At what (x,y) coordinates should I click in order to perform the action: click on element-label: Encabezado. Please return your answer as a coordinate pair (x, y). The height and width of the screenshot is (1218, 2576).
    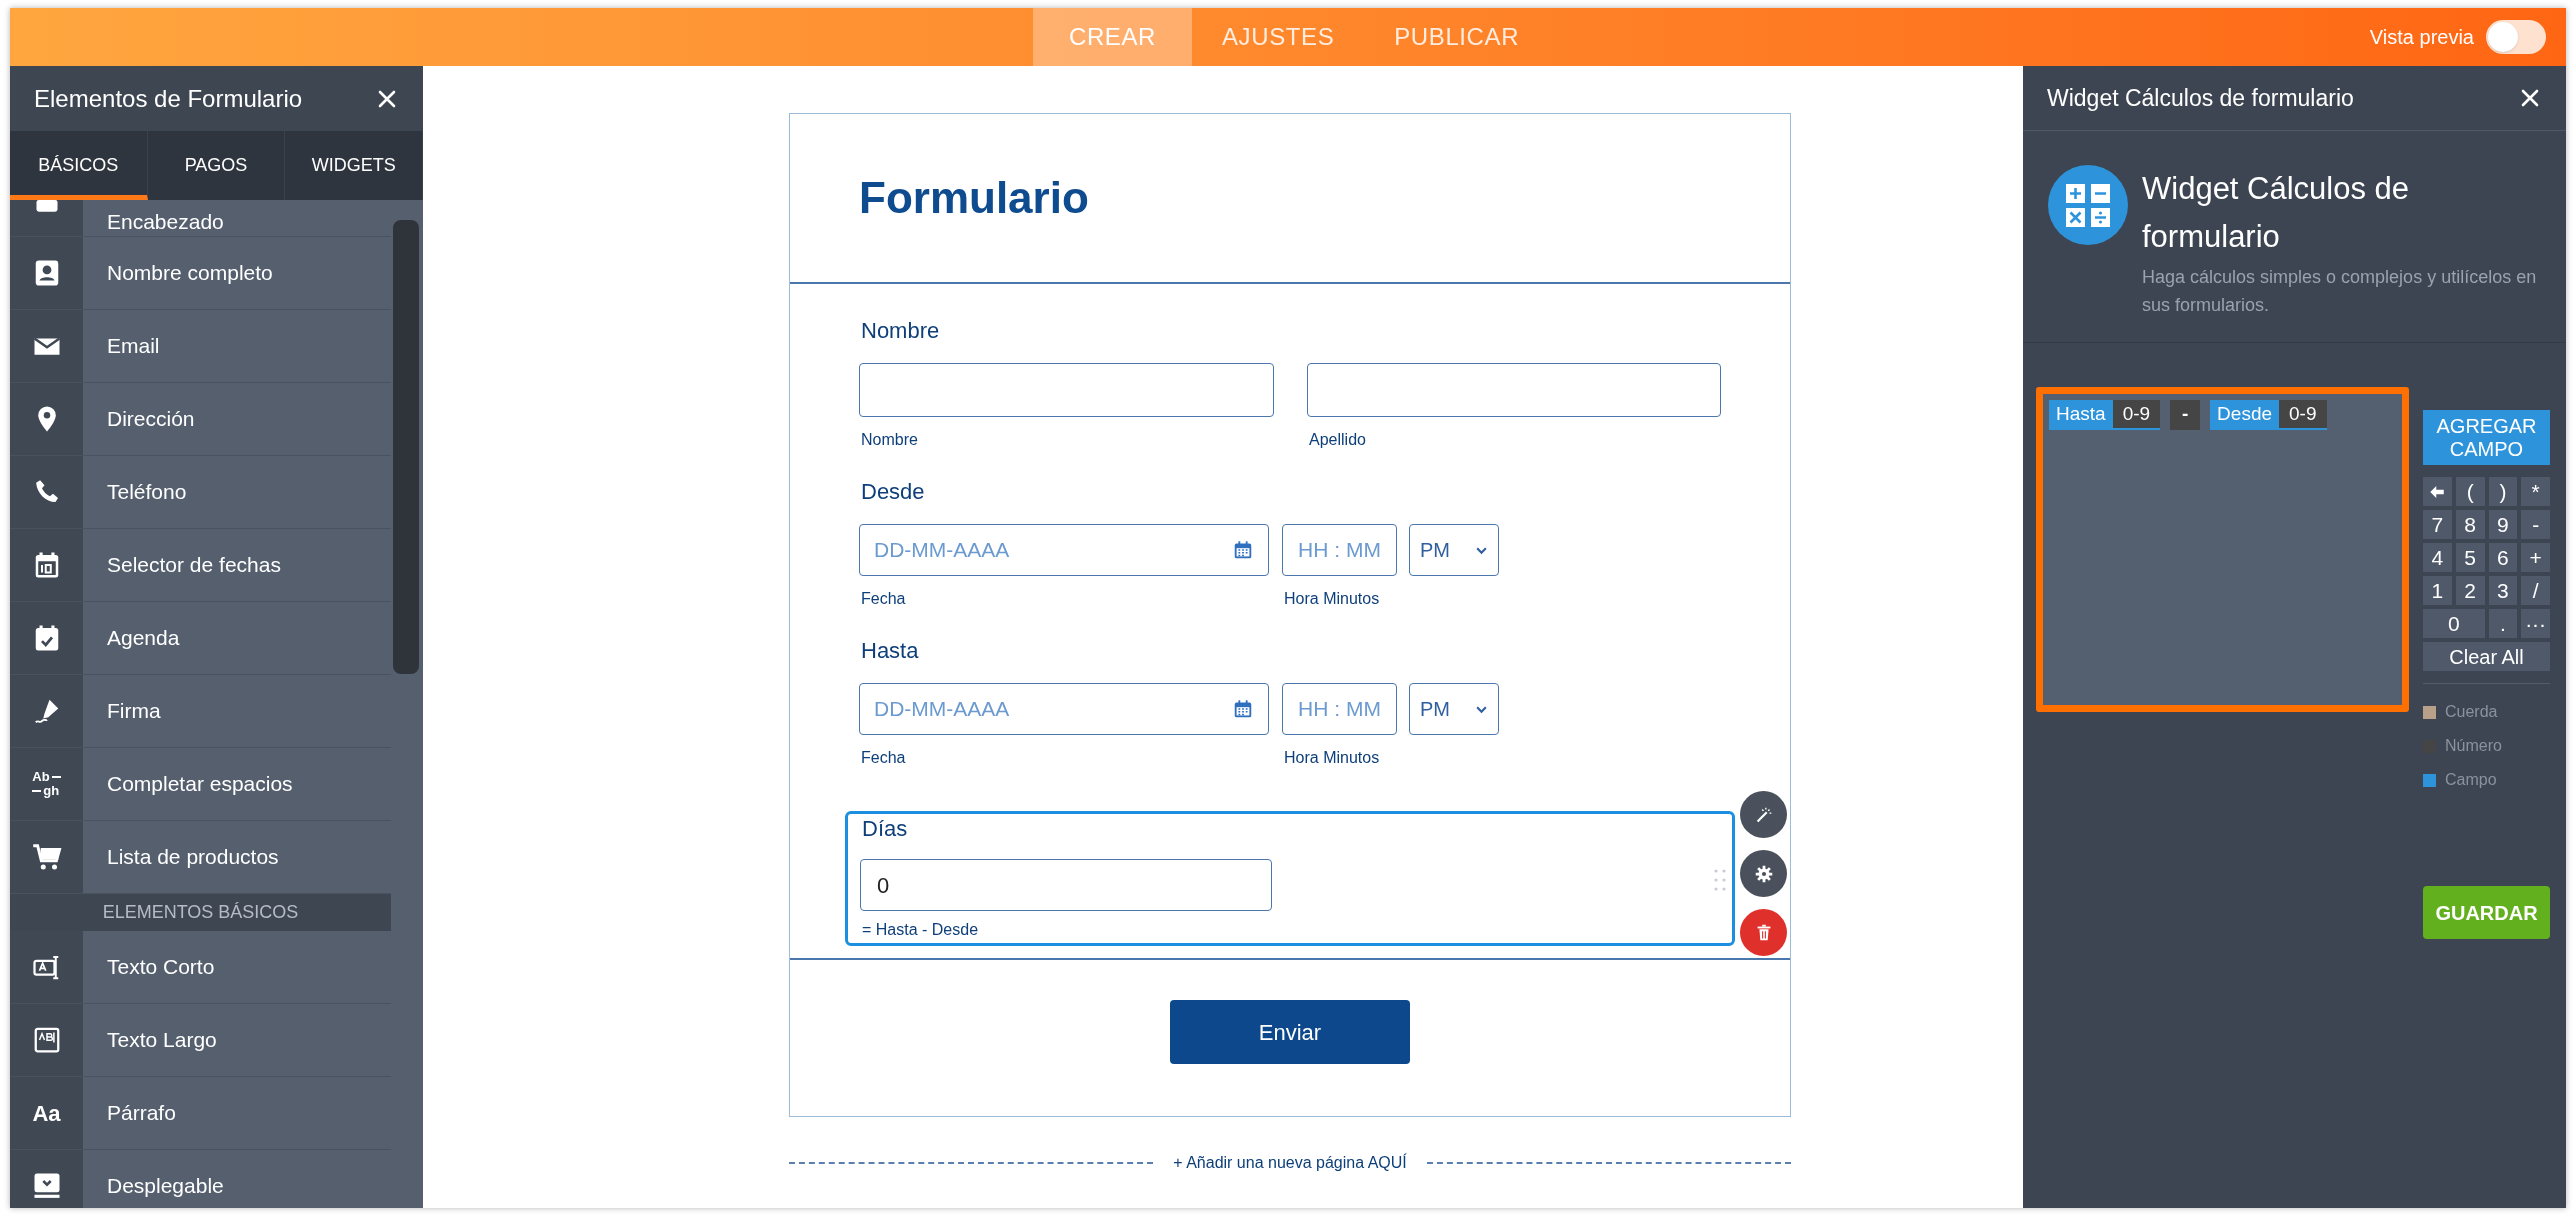
    Looking at the image, I should click on (165, 222).